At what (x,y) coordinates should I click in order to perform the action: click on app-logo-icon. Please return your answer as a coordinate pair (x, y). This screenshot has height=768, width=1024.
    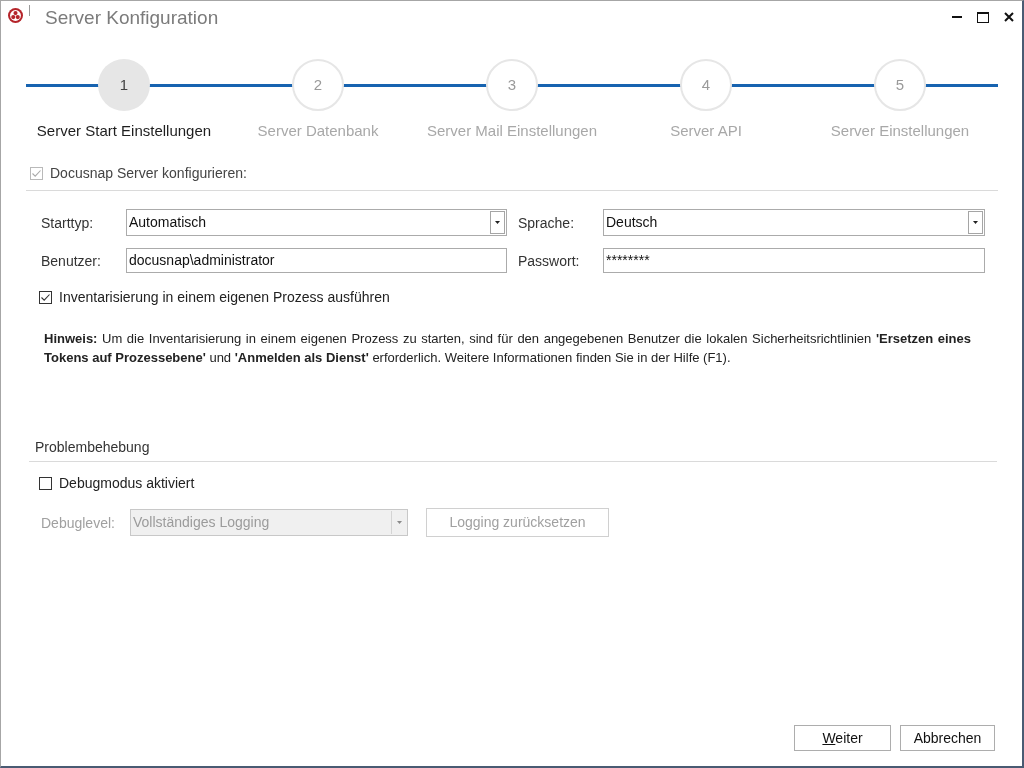
    Looking at the image, I should click on (15, 15).